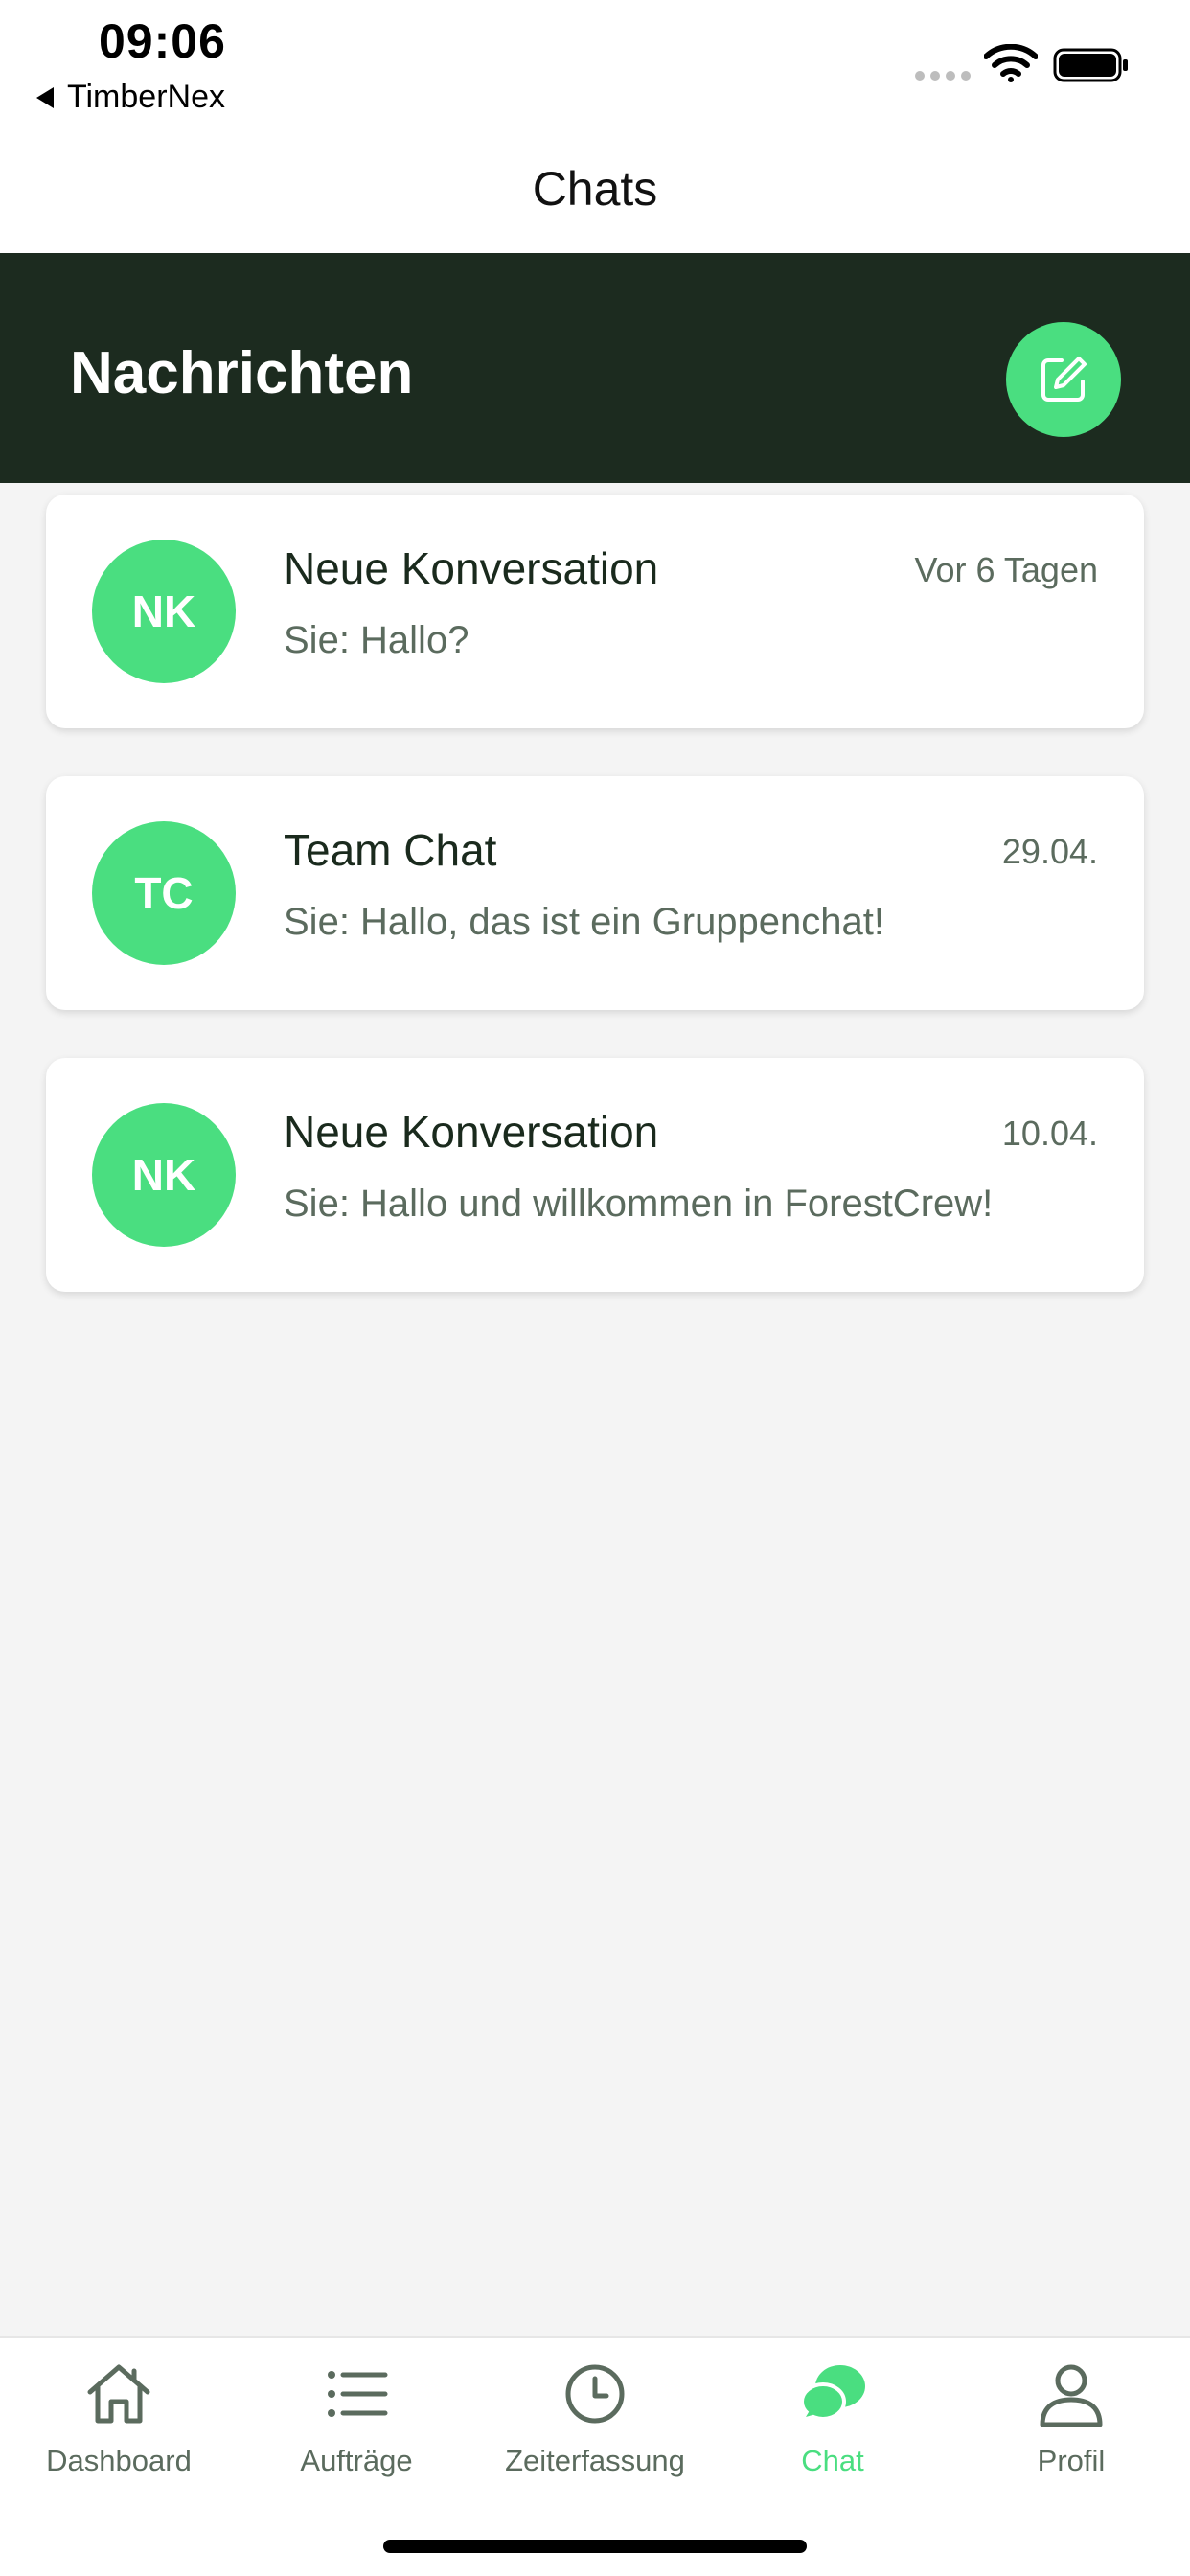  I want to click on tab-profil: Profil, so click(1071, 2429).